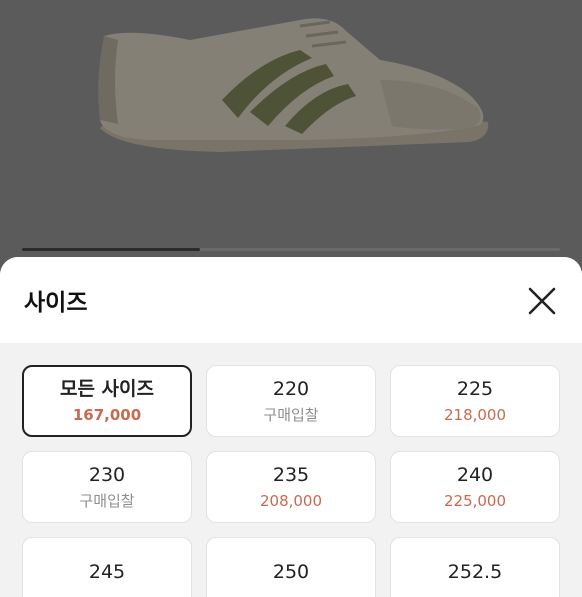  Describe the element at coordinates (107, 414) in the screenshot. I see `size-price: 167,000` at that location.